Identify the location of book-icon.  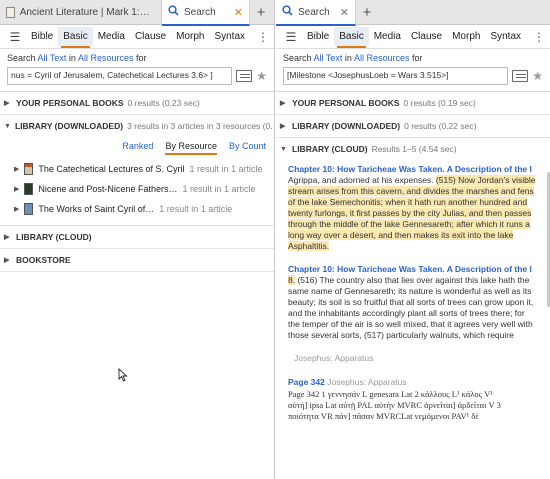
(10, 12).